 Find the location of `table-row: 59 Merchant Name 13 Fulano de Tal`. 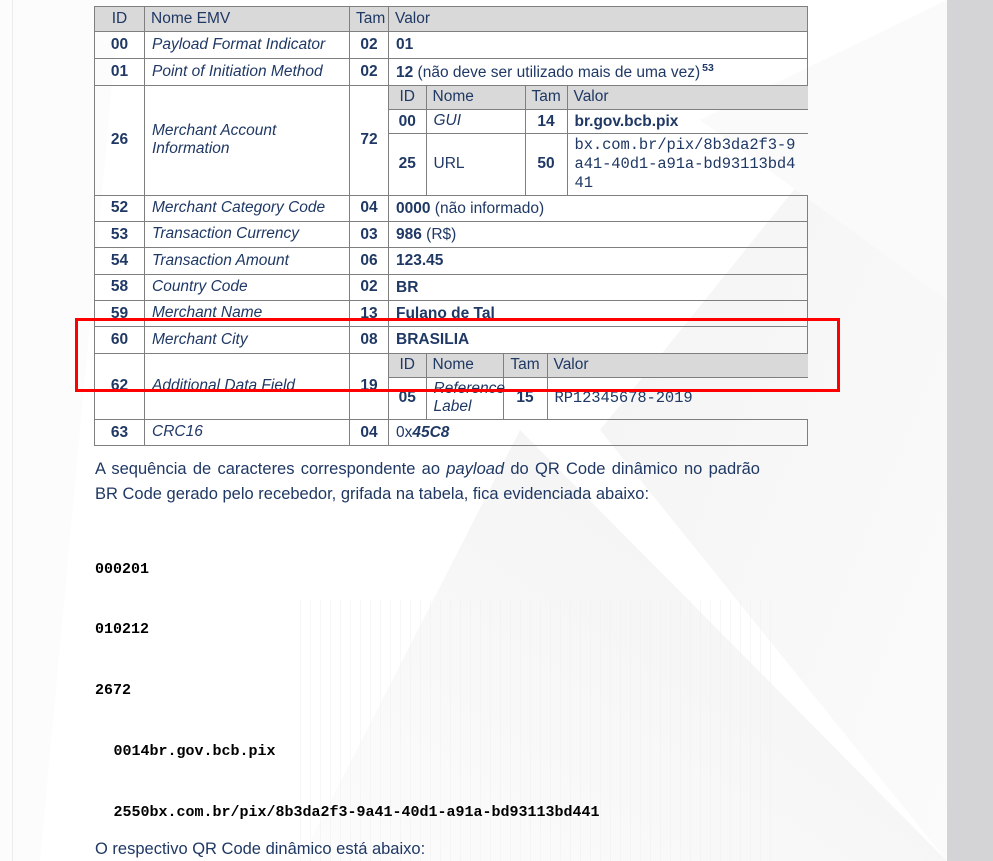

table-row: 59 Merchant Name 13 Fulano de Tal is located at coordinates (451, 314).